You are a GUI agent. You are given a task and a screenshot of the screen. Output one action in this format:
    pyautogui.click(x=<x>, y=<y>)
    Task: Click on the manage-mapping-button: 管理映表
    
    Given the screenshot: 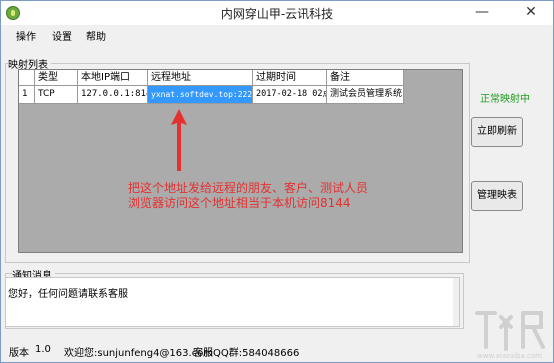 What is the action you would take?
    pyautogui.click(x=497, y=196)
    